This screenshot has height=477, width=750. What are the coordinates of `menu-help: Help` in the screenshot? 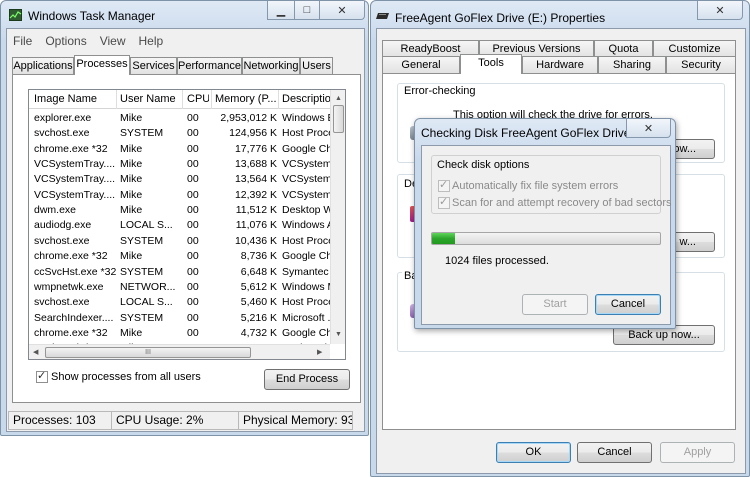 It's located at (151, 41).